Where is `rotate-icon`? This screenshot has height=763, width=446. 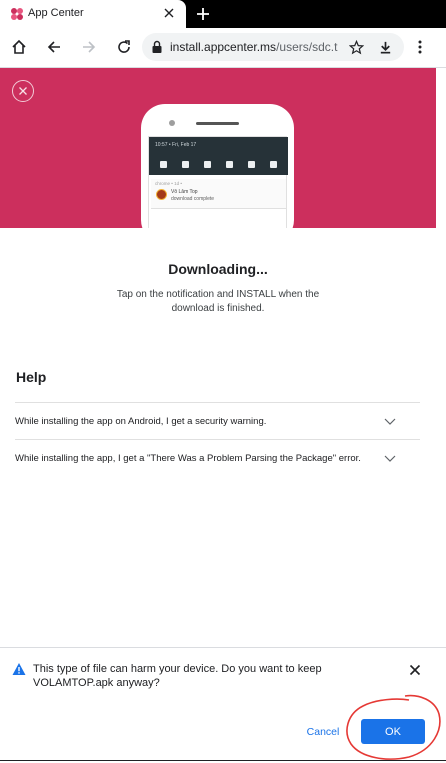 rotate-icon is located at coordinates (273, 164).